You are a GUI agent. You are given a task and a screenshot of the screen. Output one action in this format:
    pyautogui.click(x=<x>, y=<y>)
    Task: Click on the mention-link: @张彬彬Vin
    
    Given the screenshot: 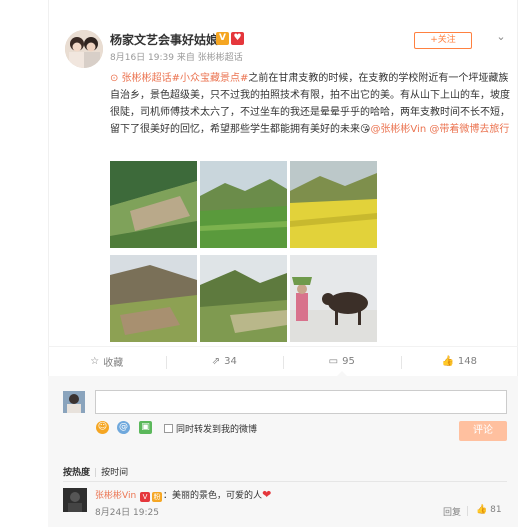 What is the action you would take?
    pyautogui.click(x=398, y=129)
    